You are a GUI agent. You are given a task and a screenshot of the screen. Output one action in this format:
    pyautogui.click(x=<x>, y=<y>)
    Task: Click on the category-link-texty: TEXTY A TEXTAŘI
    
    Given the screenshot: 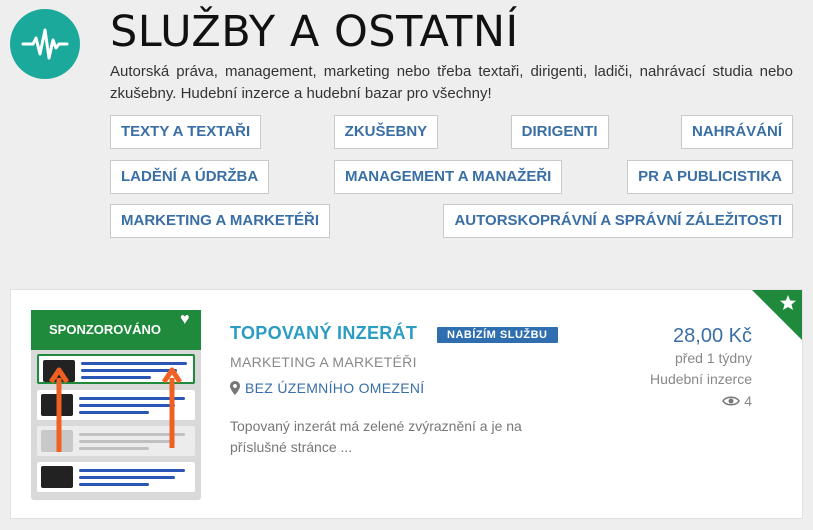 What is the action you would take?
    pyautogui.click(x=186, y=132)
    